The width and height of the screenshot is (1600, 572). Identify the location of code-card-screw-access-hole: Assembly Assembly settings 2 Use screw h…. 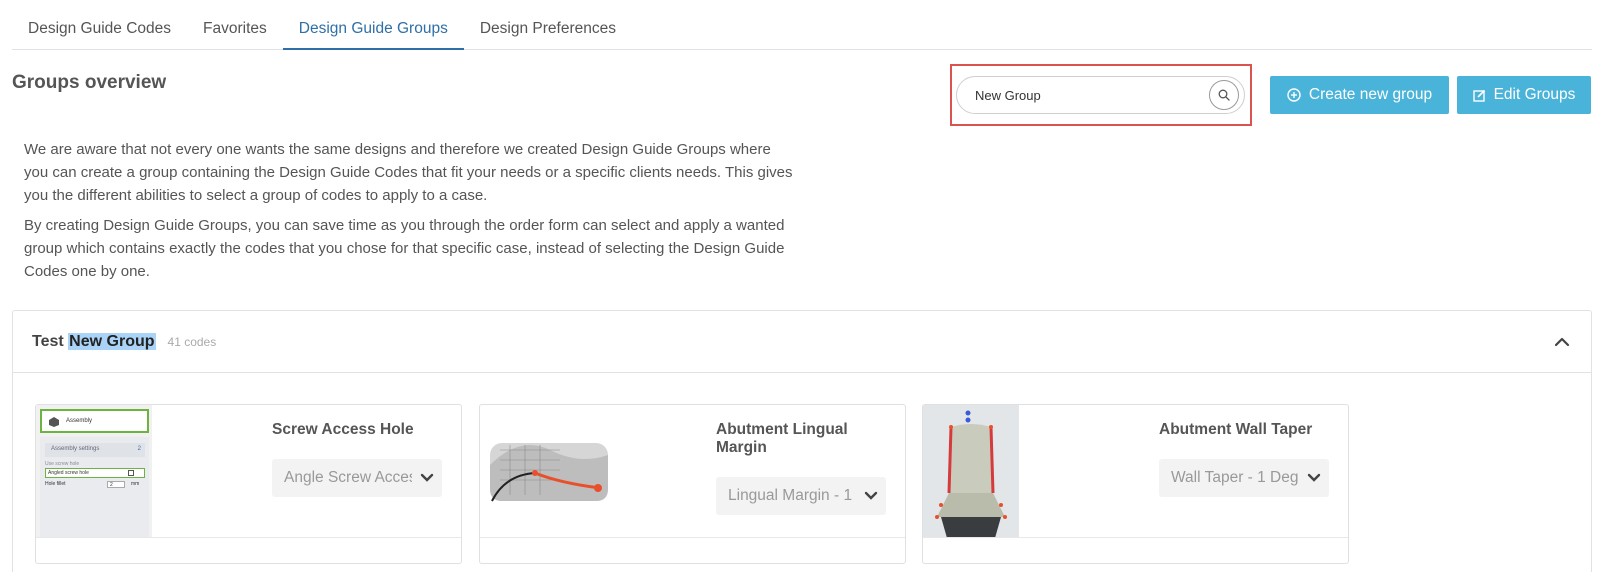
(248, 484).